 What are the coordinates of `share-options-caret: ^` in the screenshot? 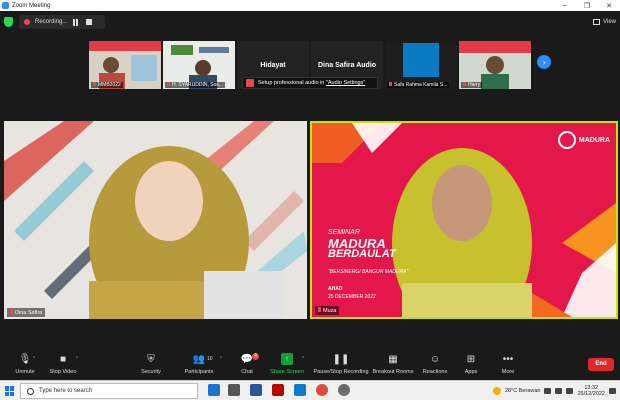 It's located at (303, 359).